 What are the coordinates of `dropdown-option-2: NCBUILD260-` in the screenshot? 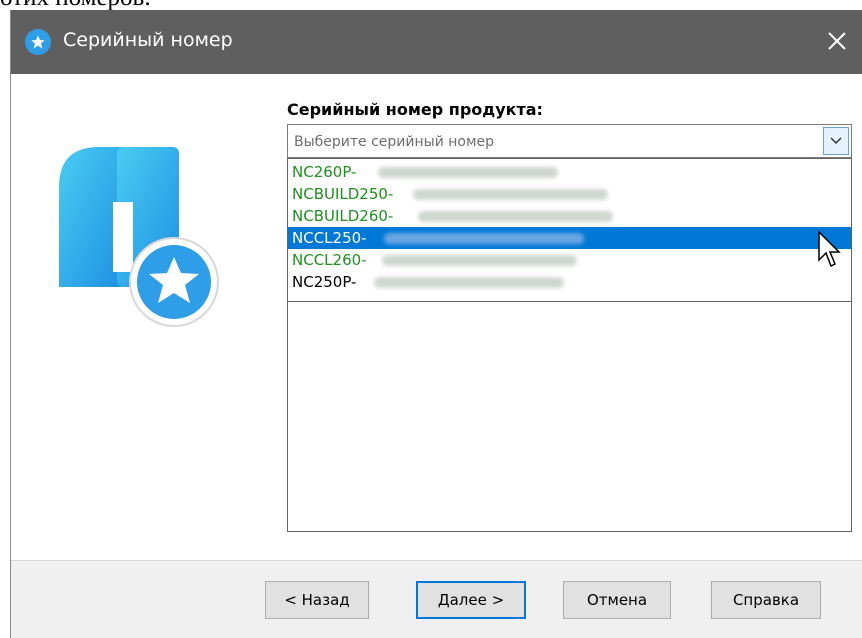 It's located at (569, 216).